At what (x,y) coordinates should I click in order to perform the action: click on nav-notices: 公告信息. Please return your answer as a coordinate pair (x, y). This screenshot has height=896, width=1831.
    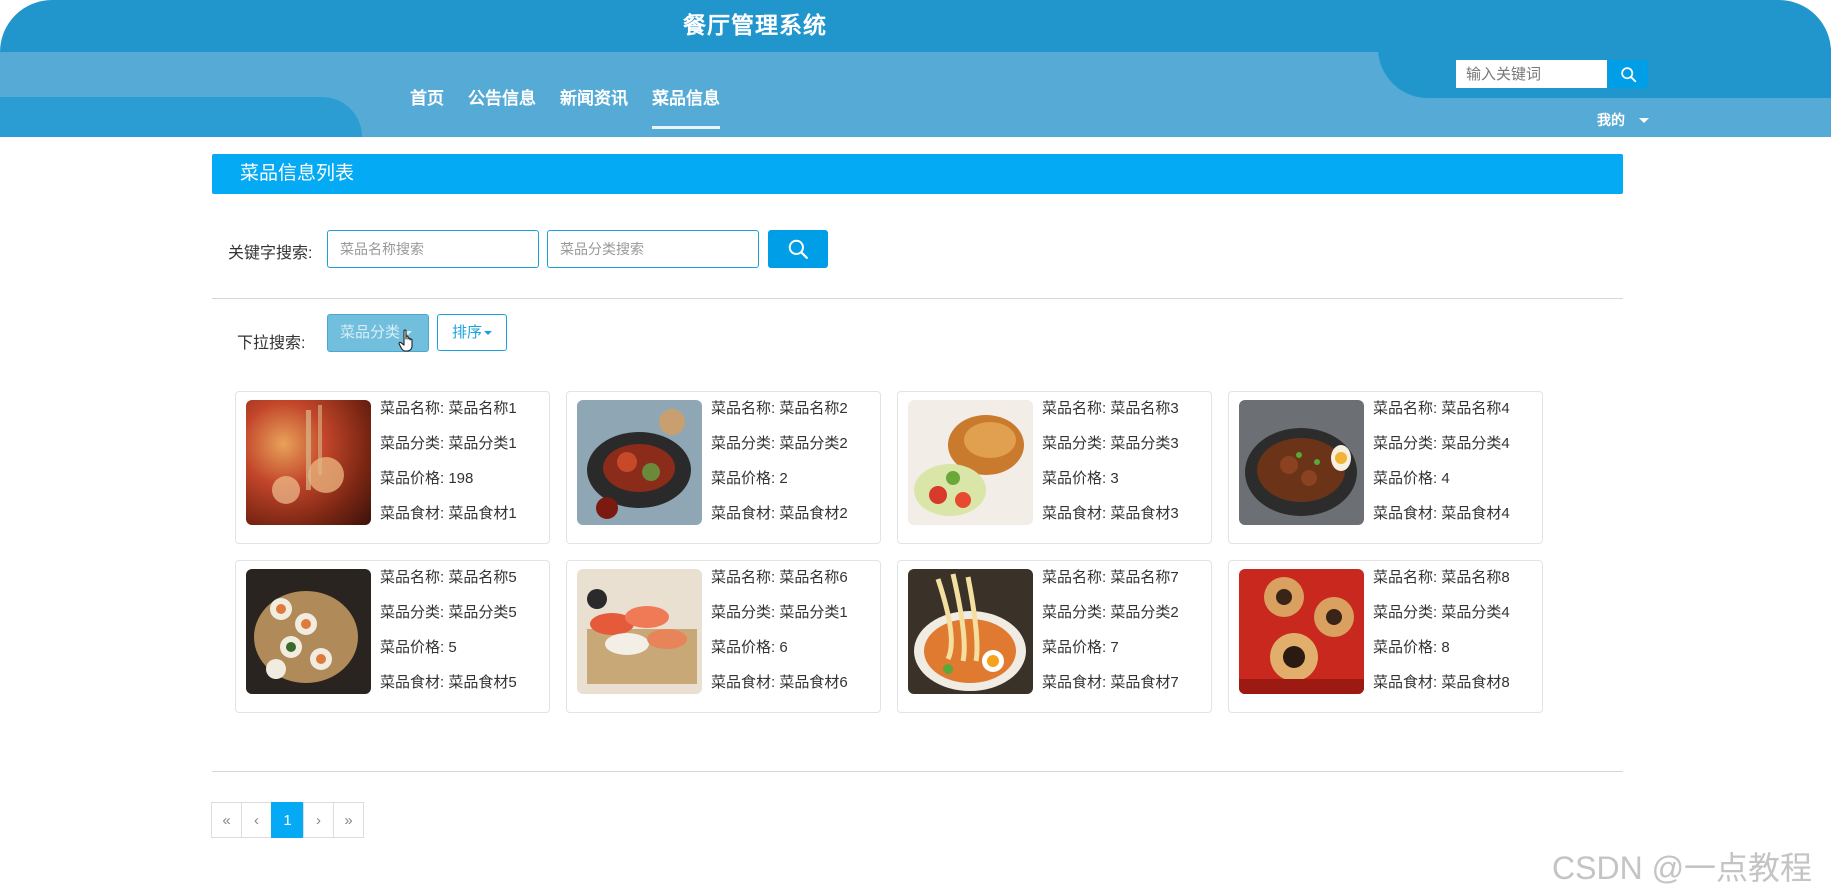
    Looking at the image, I should click on (502, 106).